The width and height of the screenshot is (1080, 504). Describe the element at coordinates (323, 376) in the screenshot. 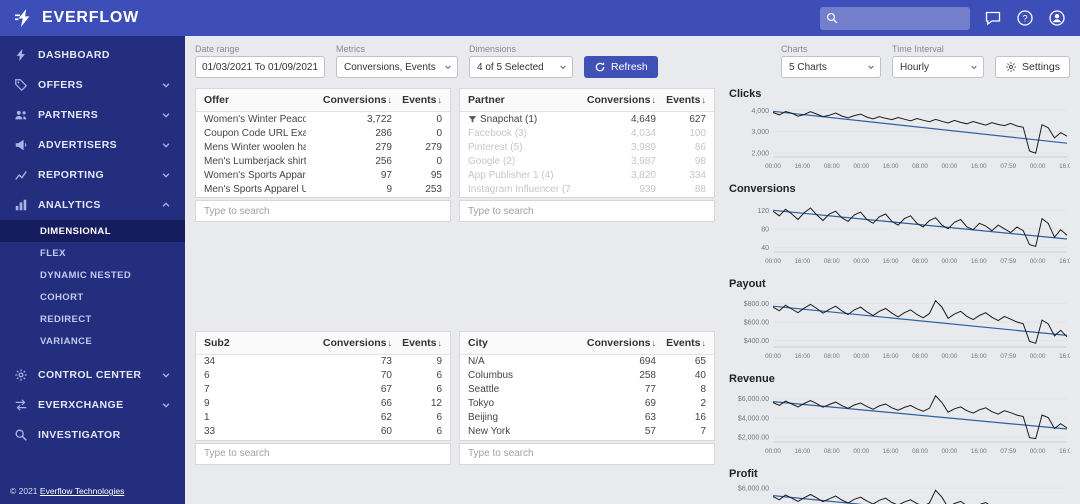

I see `table-row: 6 70 6` at that location.